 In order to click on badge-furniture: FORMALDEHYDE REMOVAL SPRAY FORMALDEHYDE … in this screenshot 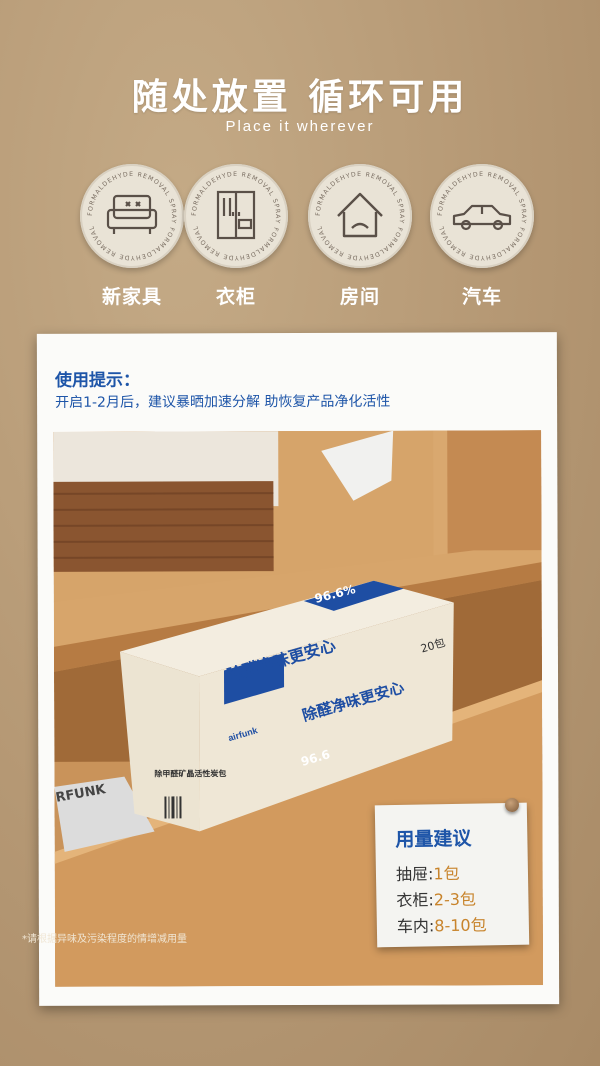, I will do `click(132, 236)`.